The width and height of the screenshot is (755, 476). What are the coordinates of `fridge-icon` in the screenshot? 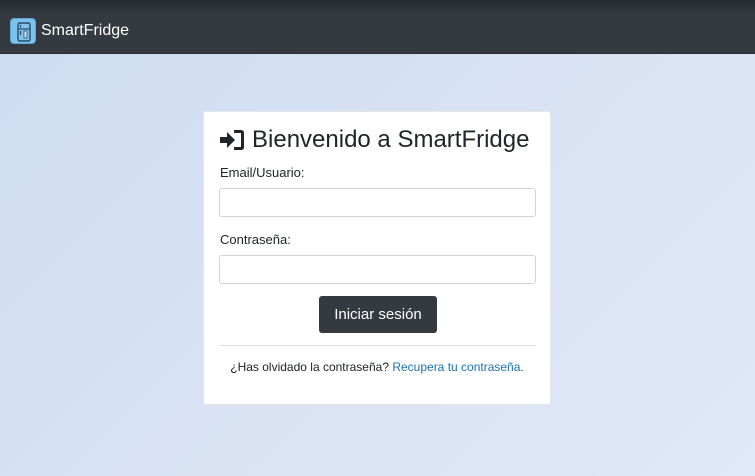 It's located at (23, 31).